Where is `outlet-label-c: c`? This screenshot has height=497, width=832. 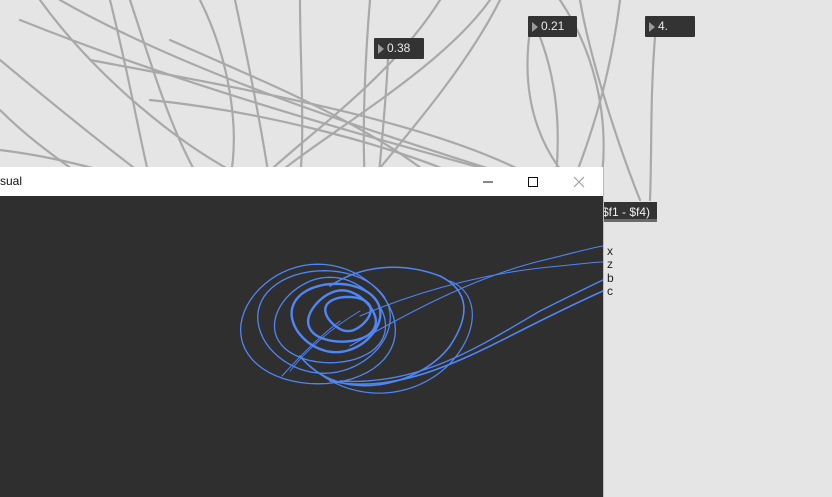
outlet-label-c: c is located at coordinates (610, 291).